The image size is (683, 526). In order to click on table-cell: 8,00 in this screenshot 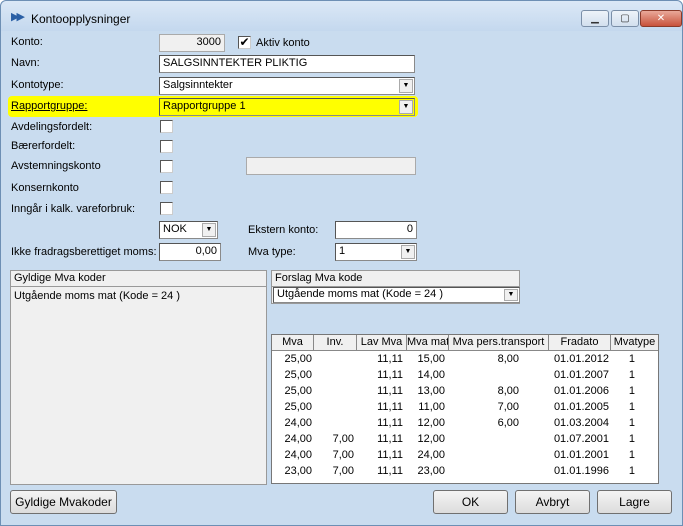, I will do `click(508, 359)`.